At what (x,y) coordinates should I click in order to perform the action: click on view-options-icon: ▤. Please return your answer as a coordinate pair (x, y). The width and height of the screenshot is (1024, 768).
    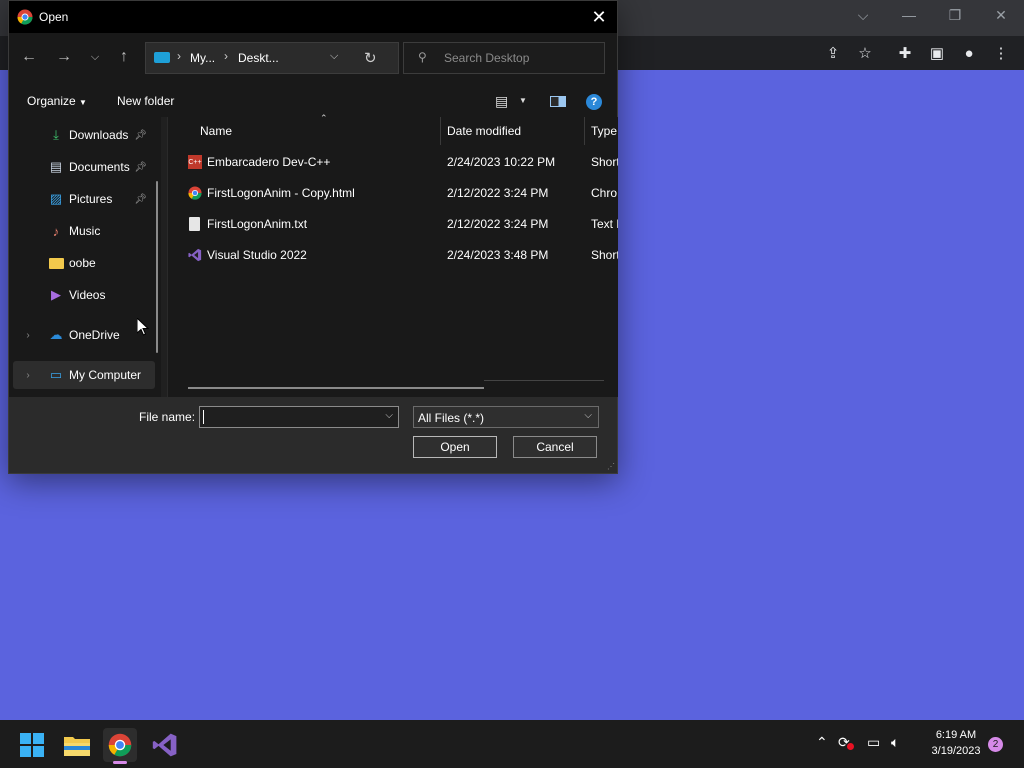
    Looking at the image, I should click on (501, 101).